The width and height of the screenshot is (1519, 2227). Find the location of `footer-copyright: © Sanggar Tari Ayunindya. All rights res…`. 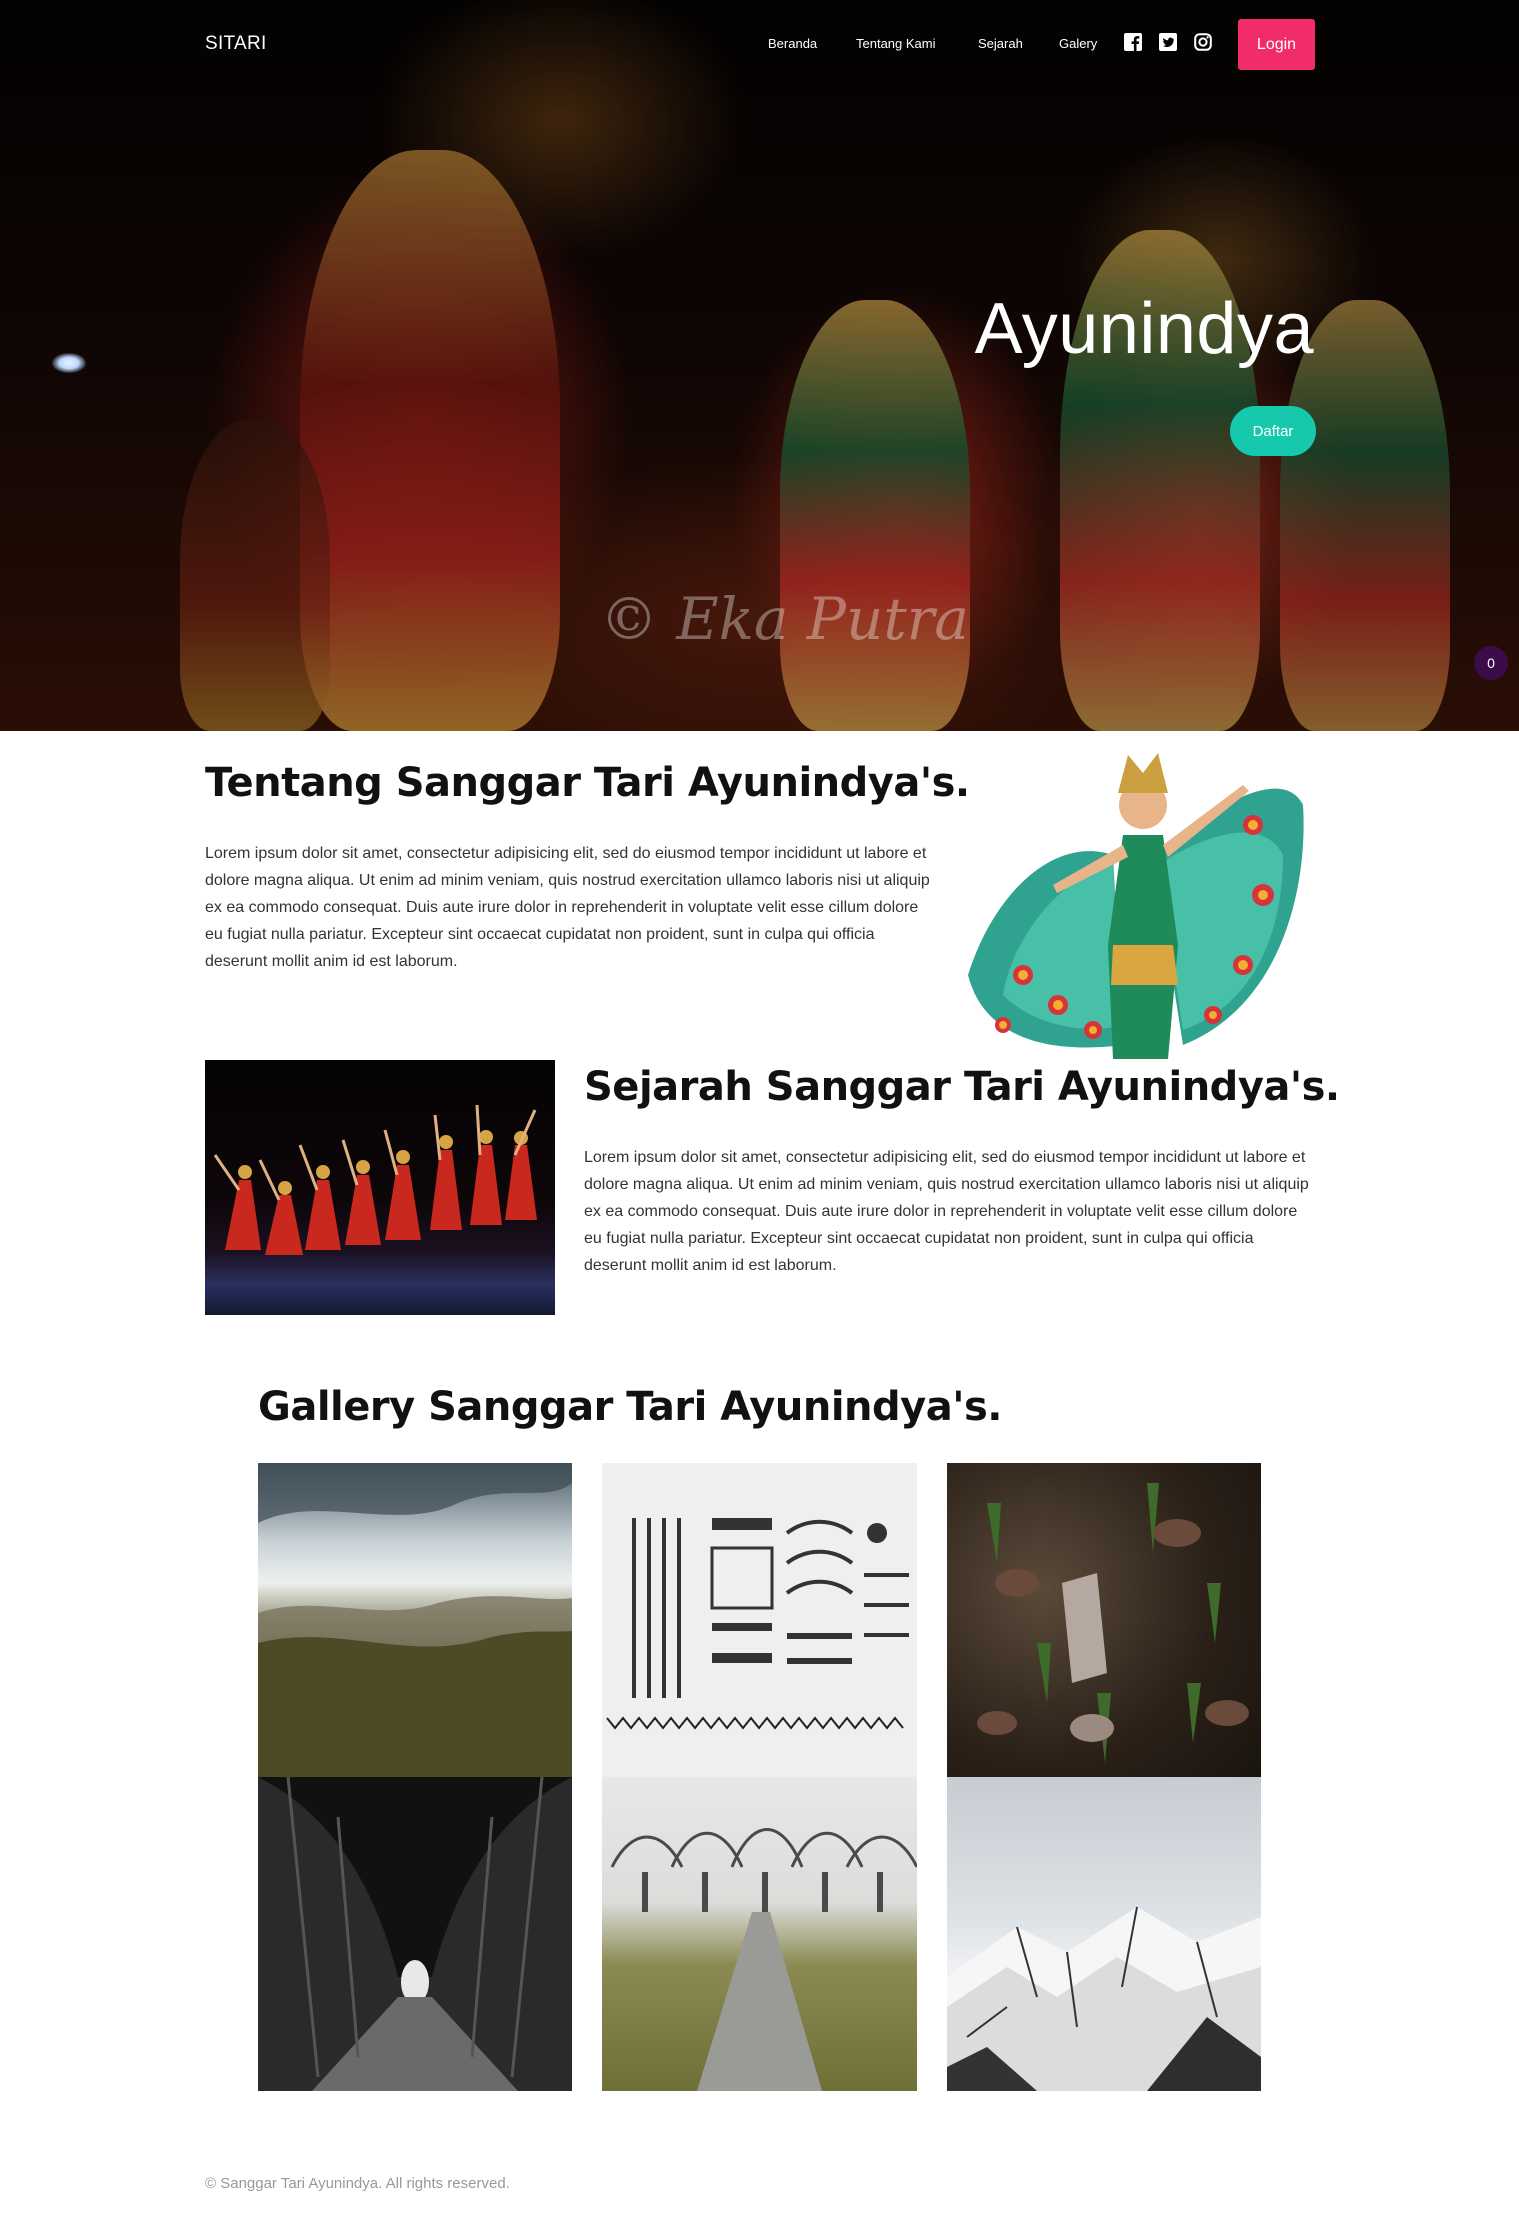

footer-copyright: © Sanggar Tari Ayunindya. All rights res… is located at coordinates (357, 2183).